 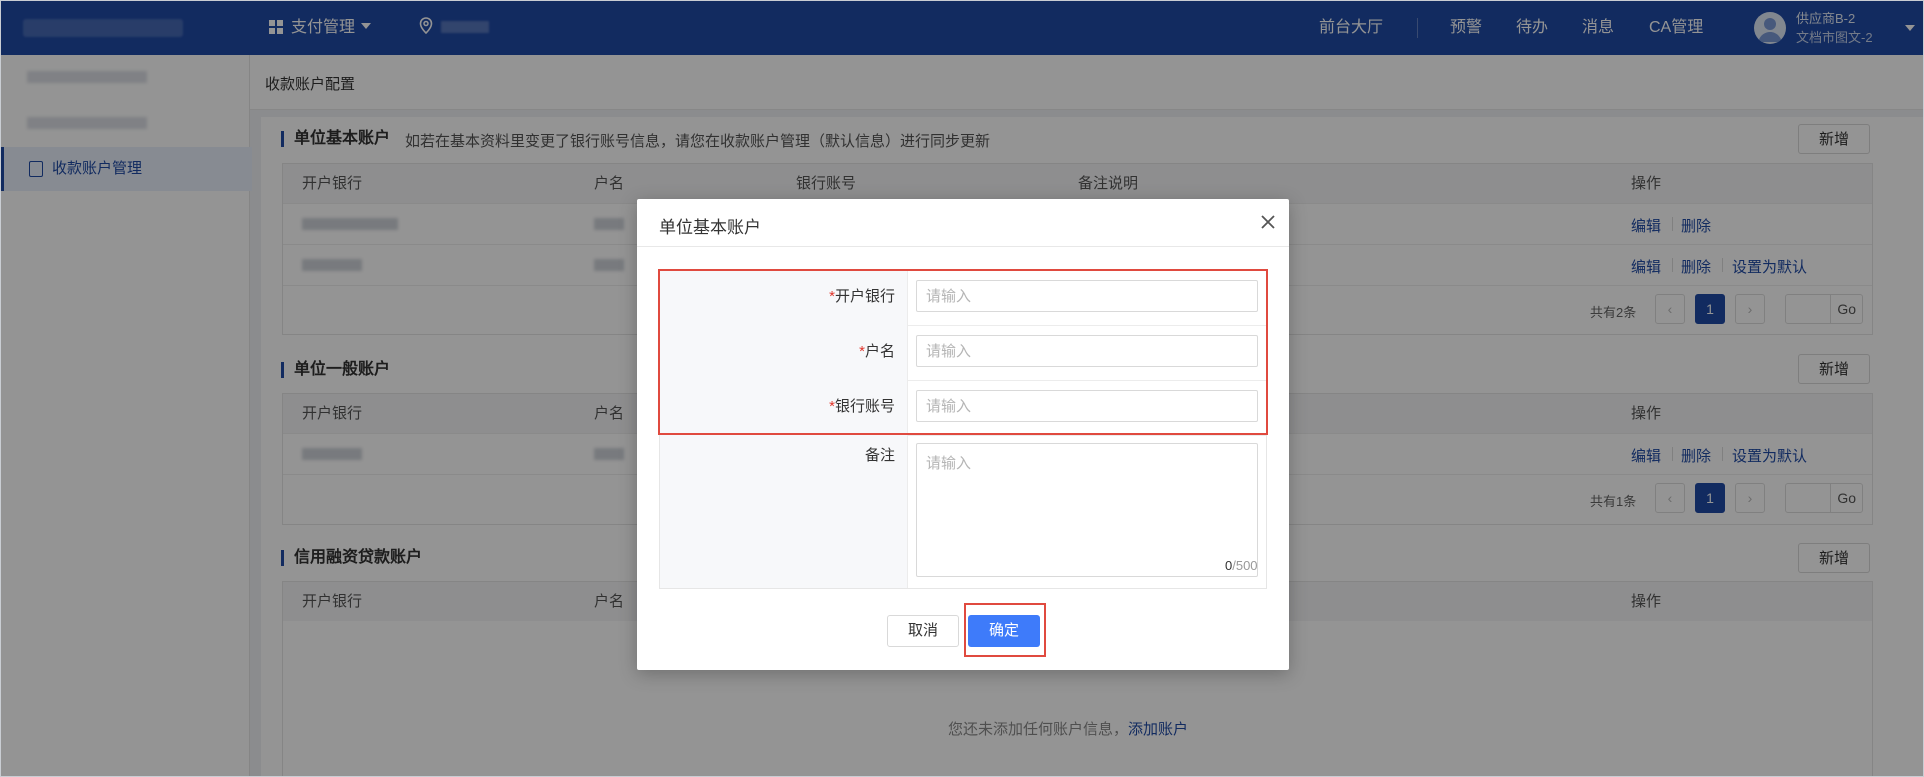 I want to click on confirm-button: 确定, so click(x=1004, y=631).